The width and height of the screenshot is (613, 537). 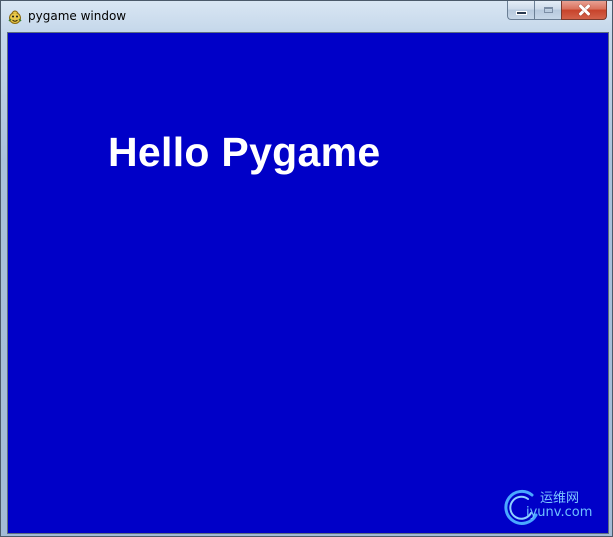 What do you see at coordinates (520, 10) in the screenshot?
I see `minimize-button` at bounding box center [520, 10].